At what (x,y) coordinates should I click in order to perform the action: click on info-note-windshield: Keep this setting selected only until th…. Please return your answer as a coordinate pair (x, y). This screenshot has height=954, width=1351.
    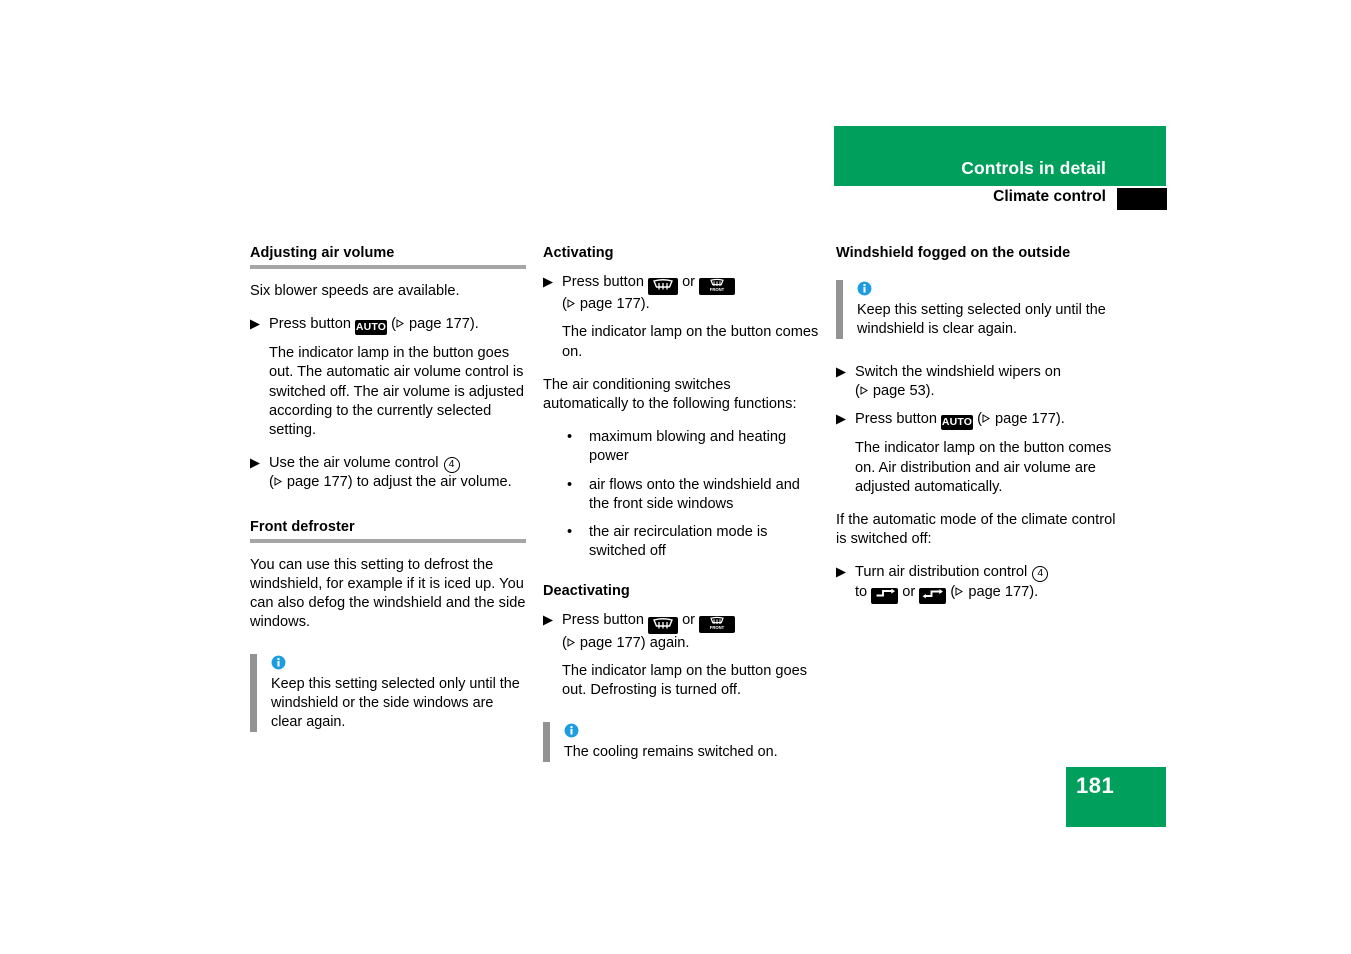
    Looking at the image, I should click on (979, 309).